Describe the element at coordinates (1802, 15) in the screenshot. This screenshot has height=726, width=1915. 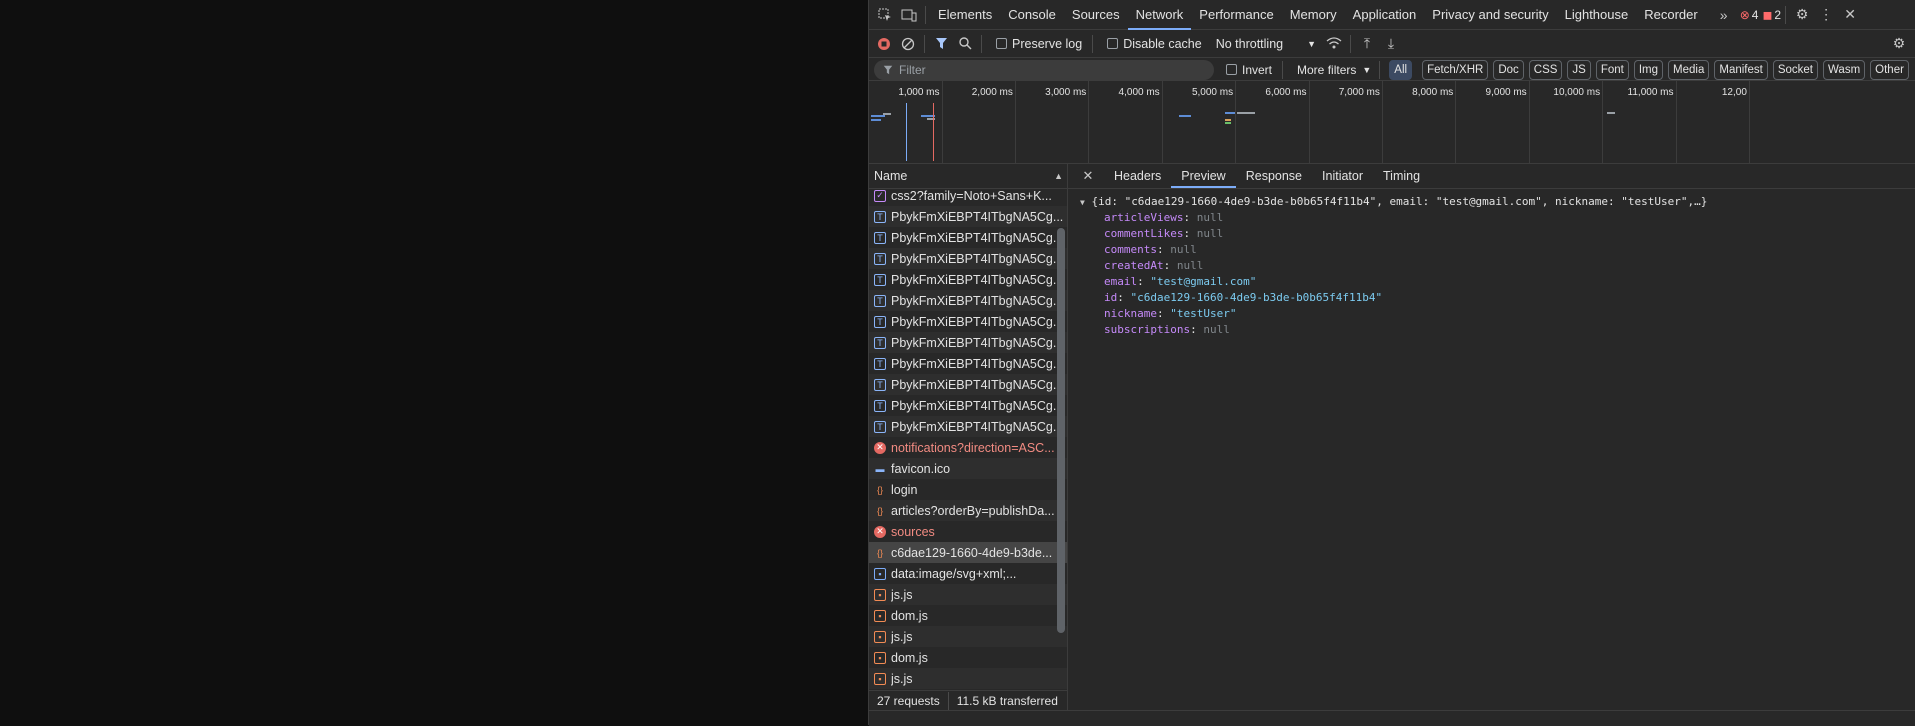
I see `settings-gear-icon: ⚙` at that location.